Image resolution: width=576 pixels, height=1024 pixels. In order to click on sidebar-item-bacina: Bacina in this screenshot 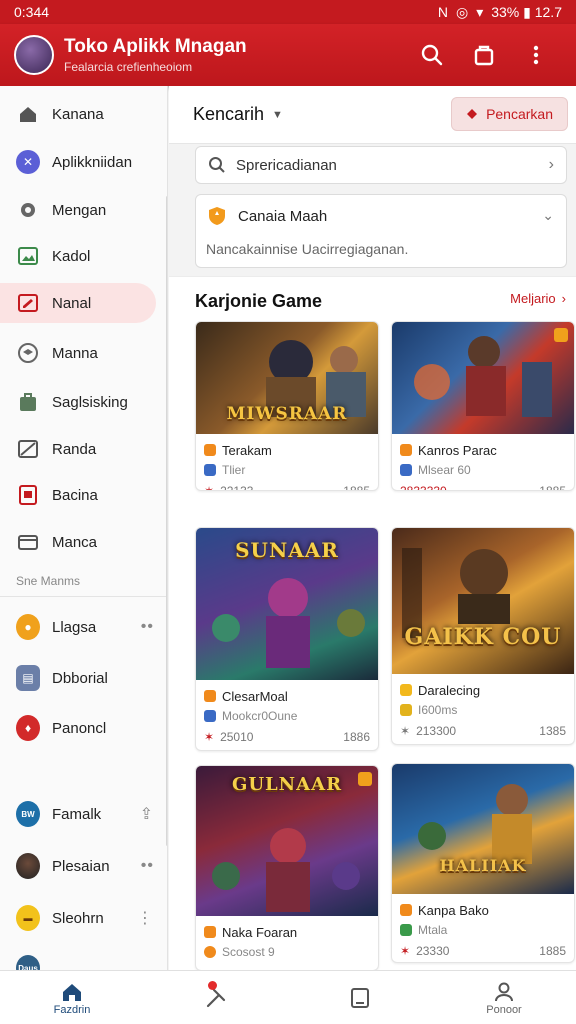, I will do `click(83, 495)`.